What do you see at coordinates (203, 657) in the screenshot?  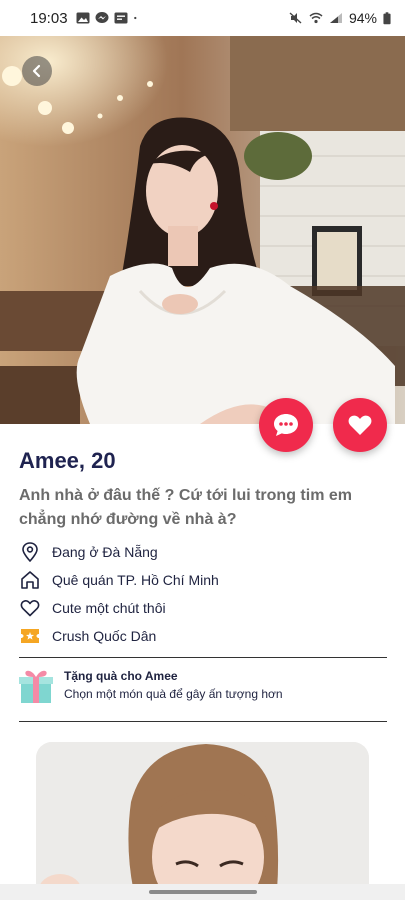 I see `divider-top` at bounding box center [203, 657].